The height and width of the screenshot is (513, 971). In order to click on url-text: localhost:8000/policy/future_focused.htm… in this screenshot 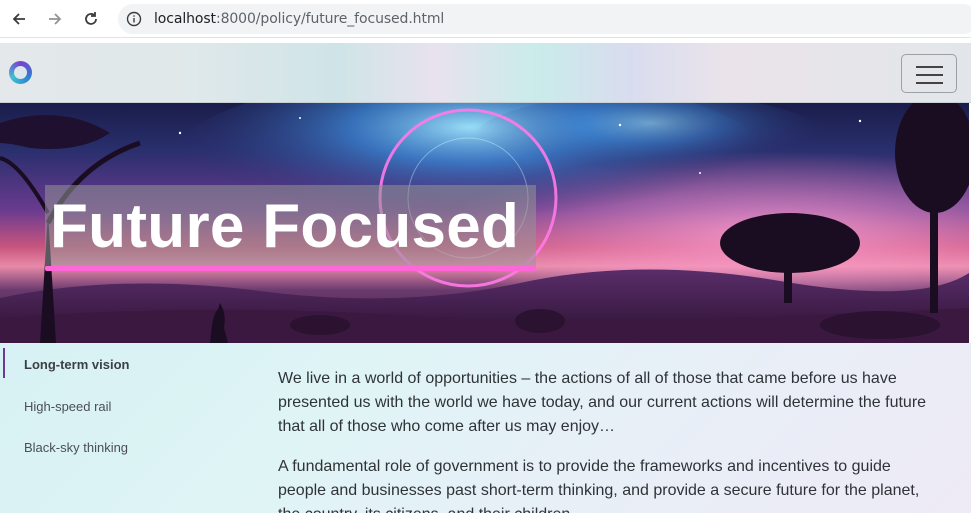, I will do `click(299, 19)`.